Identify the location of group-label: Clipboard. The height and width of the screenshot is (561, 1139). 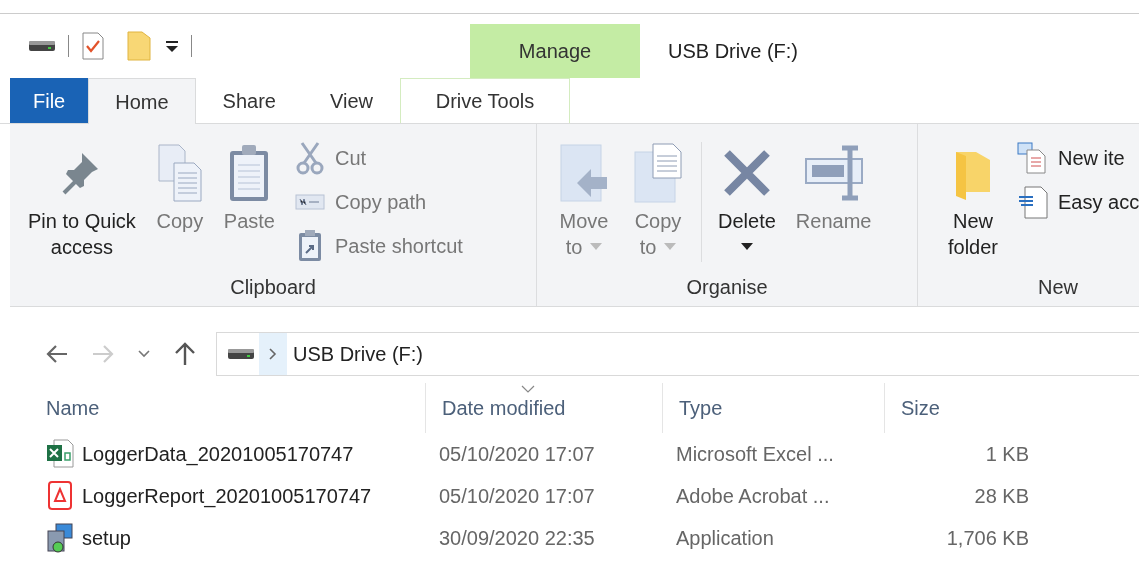
(273, 287).